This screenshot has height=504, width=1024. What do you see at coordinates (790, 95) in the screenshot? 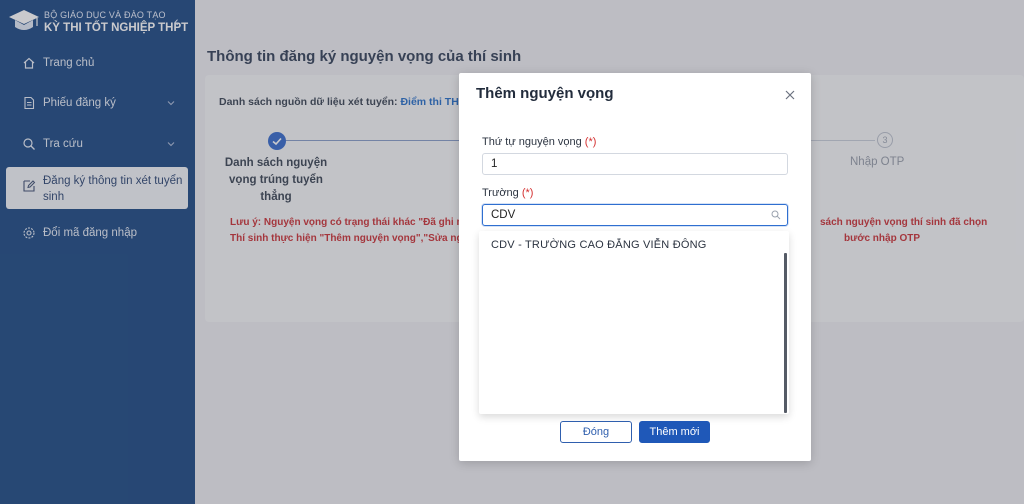
I see `close-icon` at bounding box center [790, 95].